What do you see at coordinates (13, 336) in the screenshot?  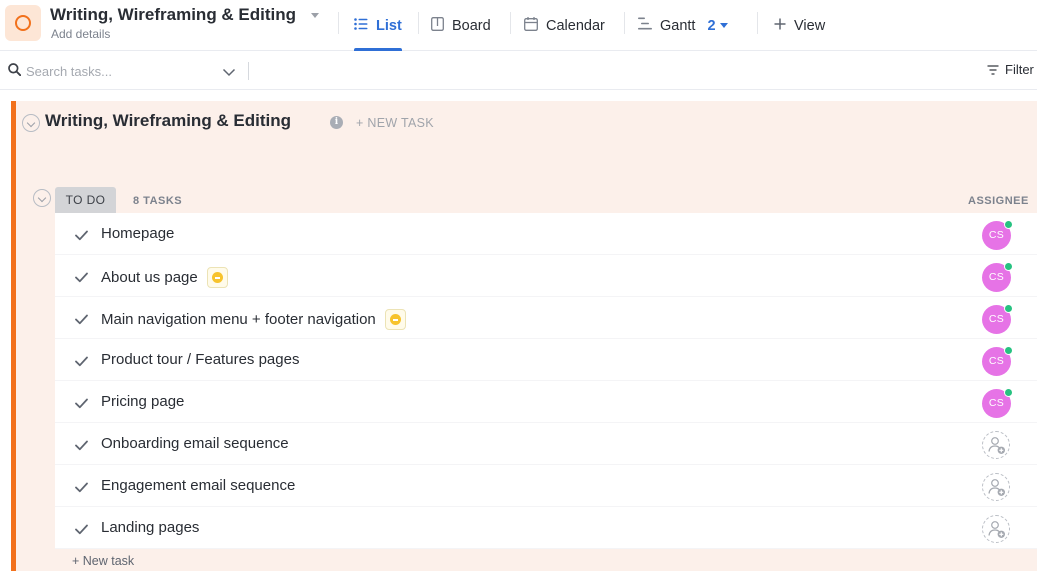 I see `list-color-accent` at bounding box center [13, 336].